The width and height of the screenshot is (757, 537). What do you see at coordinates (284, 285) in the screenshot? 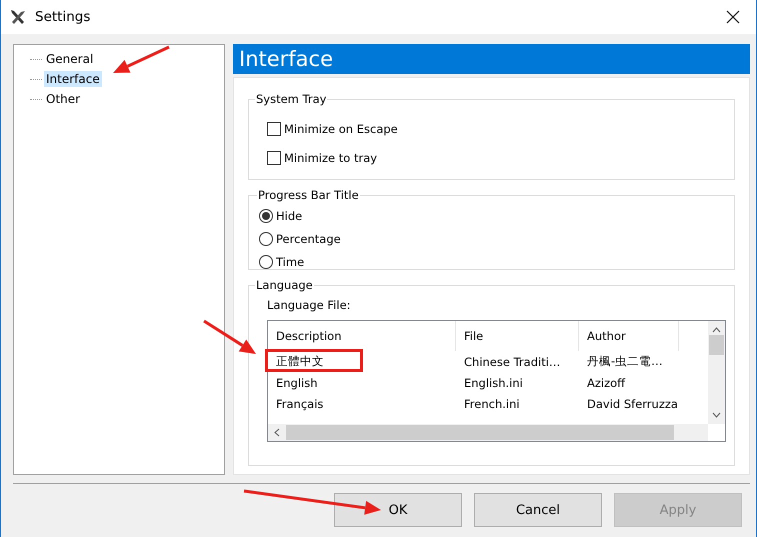
I see `group-title: Language` at bounding box center [284, 285].